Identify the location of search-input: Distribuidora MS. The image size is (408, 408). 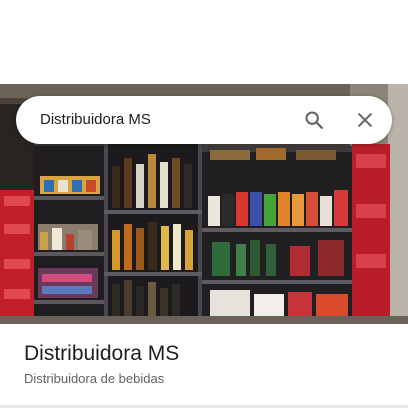
(95, 120).